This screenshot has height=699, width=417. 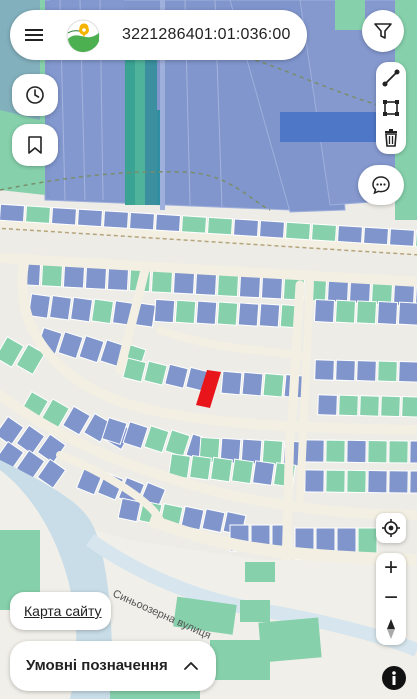 I want to click on measure-toolbar, so click(x=391, y=108).